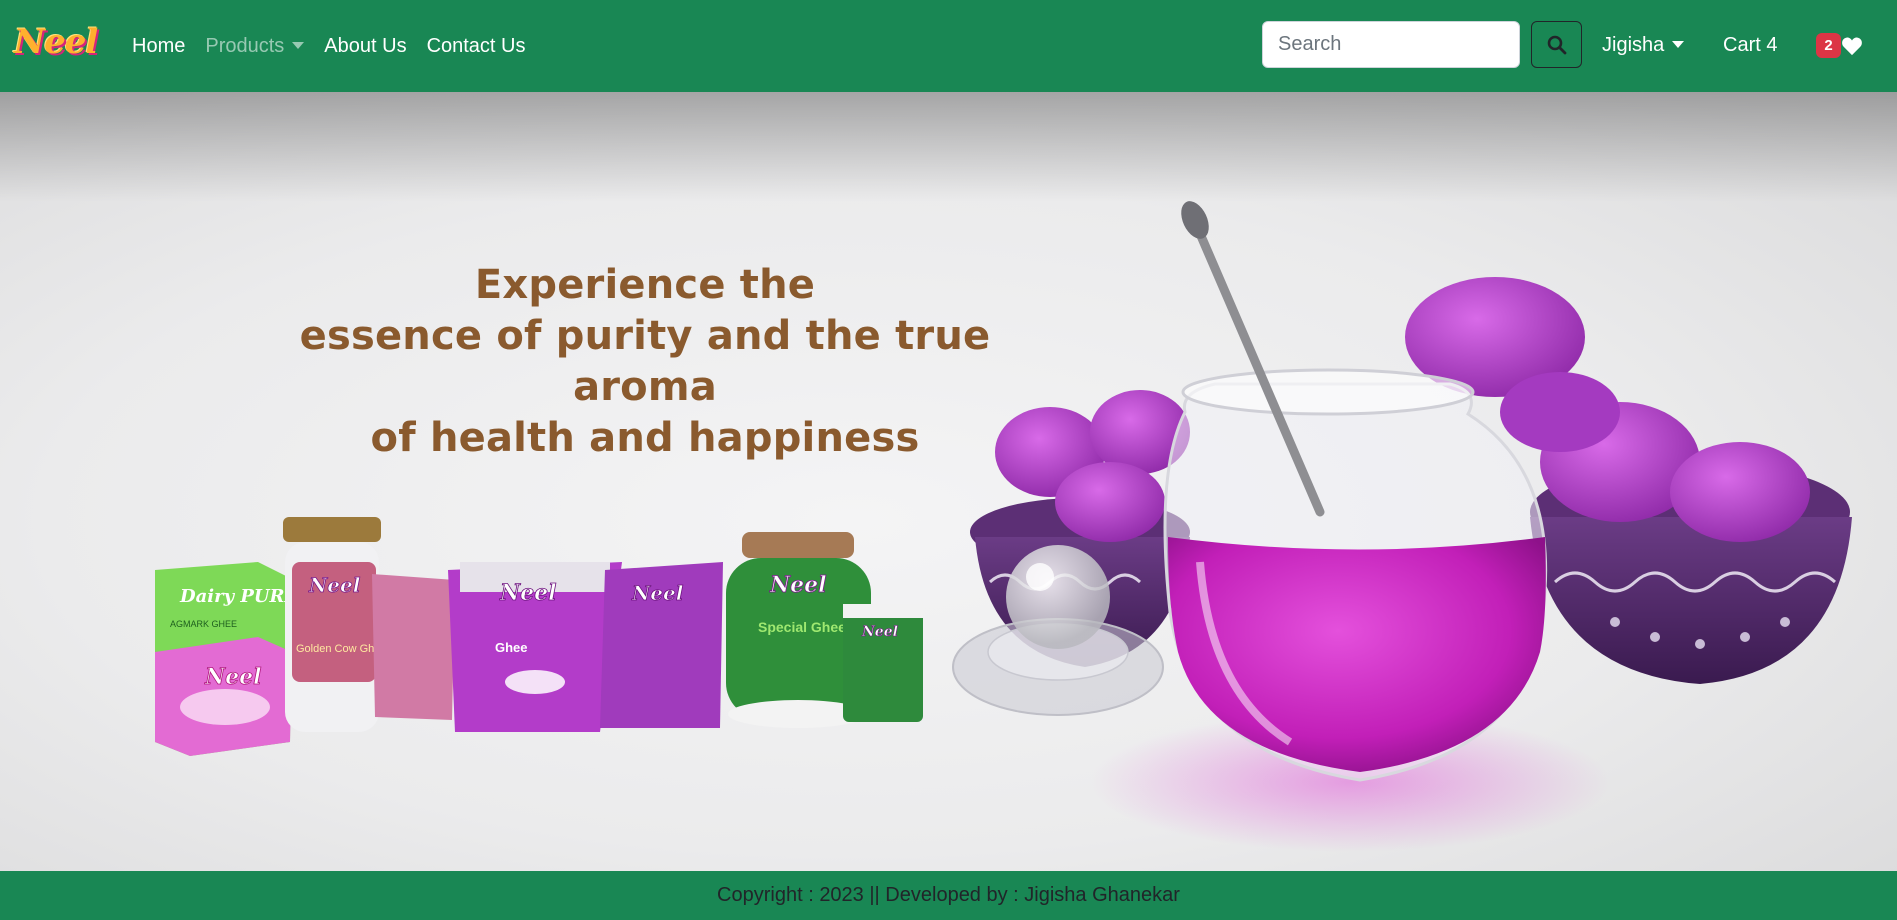 Image resolution: width=1897 pixels, height=920 pixels. What do you see at coordinates (1750, 45) in the screenshot?
I see `cart-link: Cart 4` at bounding box center [1750, 45].